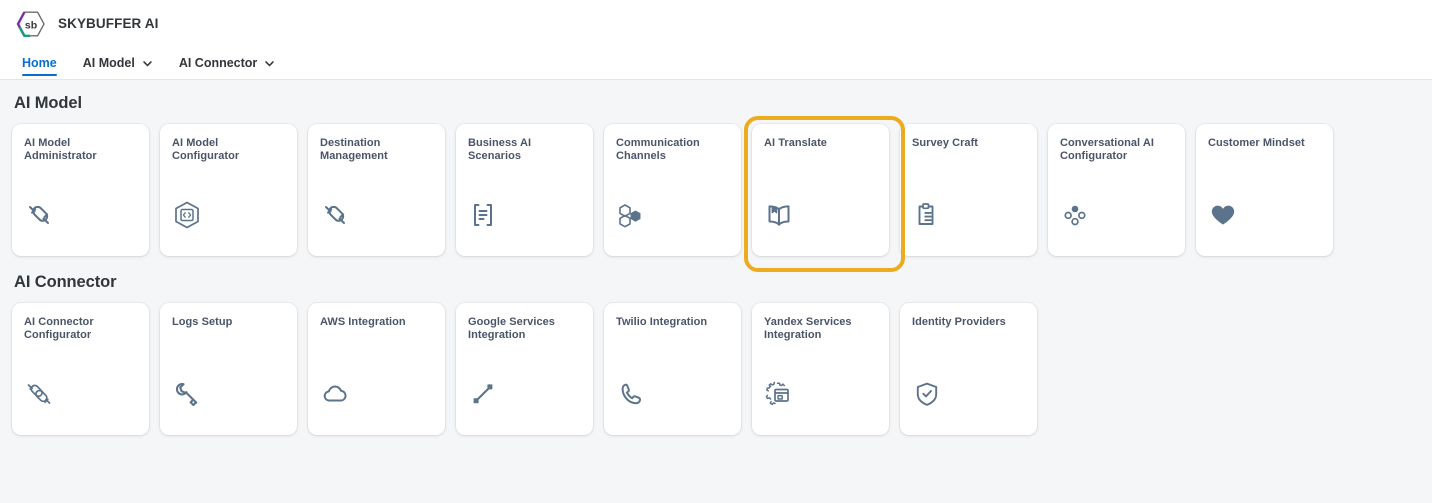  What do you see at coordinates (795, 143) in the screenshot?
I see `tile-title: AI Translate` at bounding box center [795, 143].